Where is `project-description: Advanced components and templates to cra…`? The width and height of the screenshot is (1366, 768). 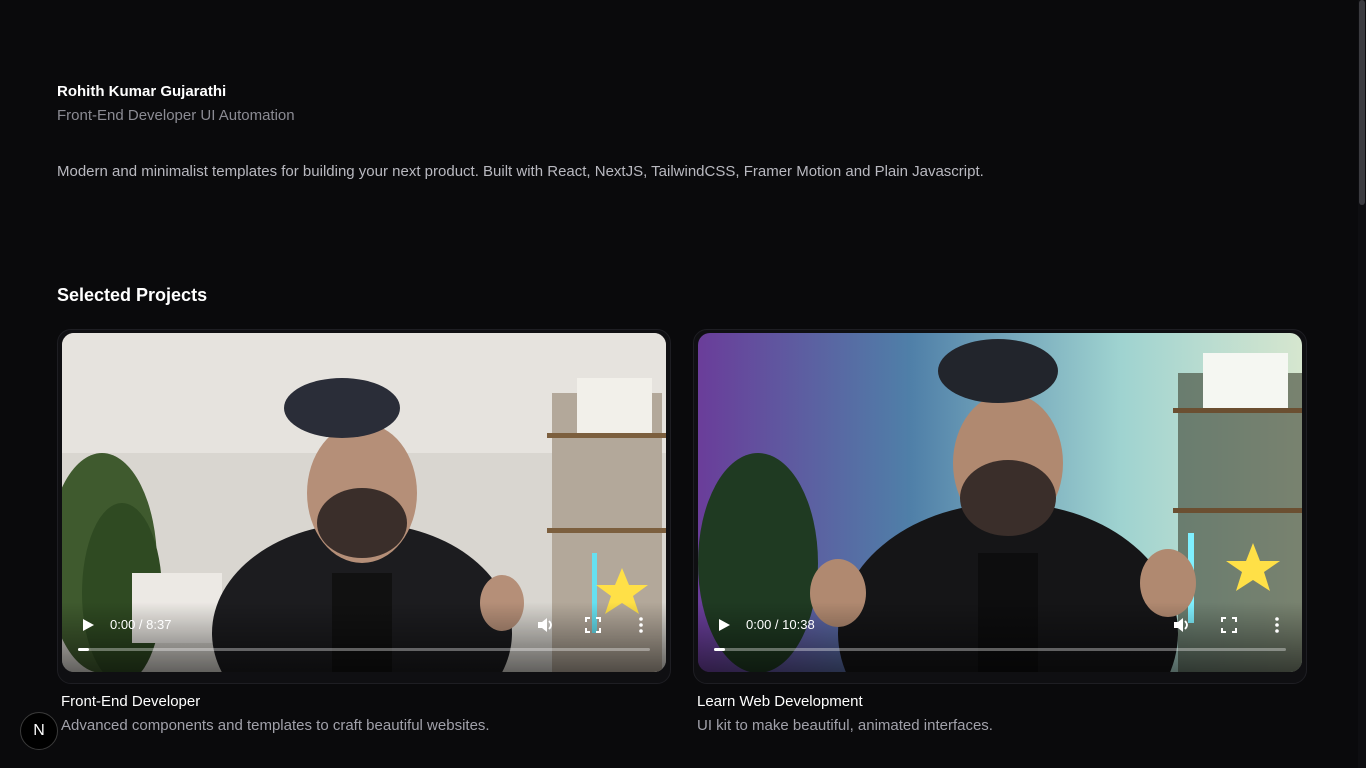 project-description: Advanced components and templates to cra… is located at coordinates (275, 725).